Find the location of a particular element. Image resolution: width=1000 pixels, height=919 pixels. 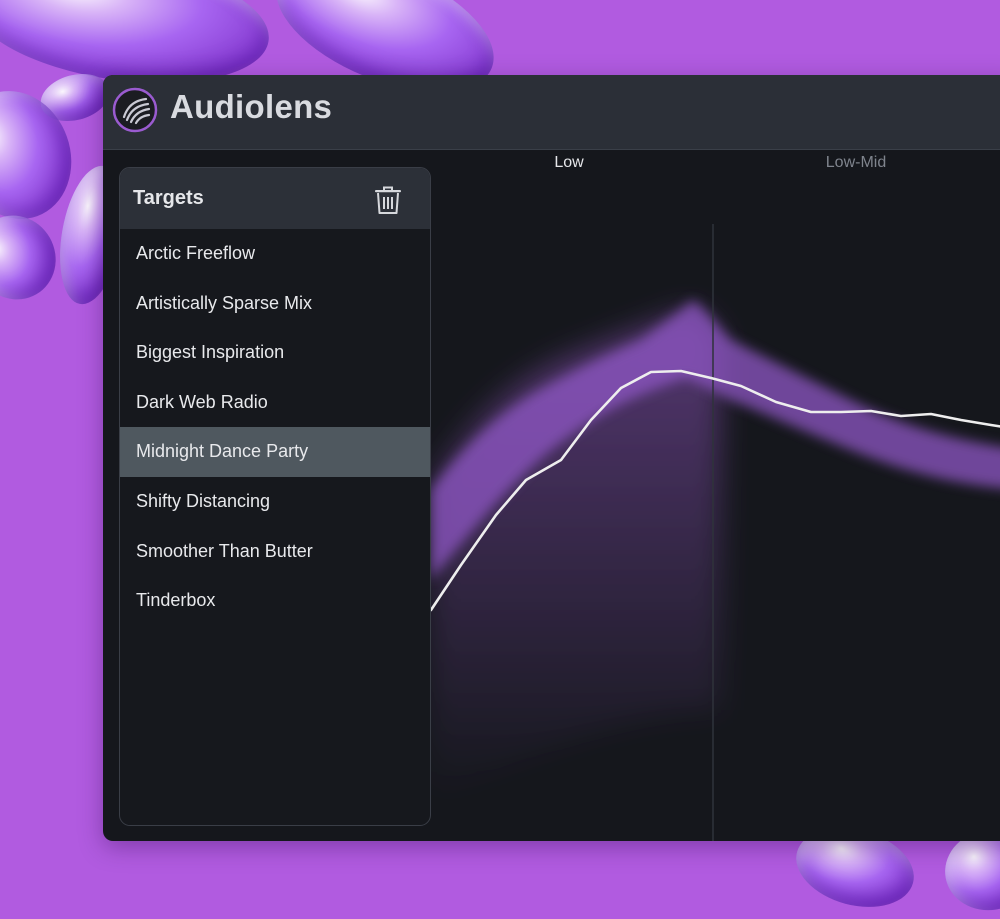

target-item: Smoother Than Butter is located at coordinates (275, 552).